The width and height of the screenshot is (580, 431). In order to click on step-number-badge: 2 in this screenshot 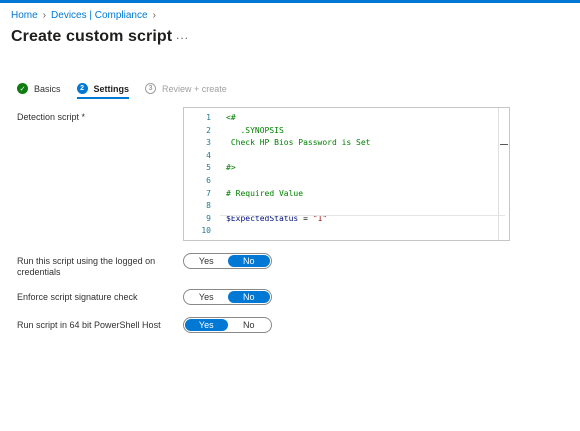, I will do `click(82, 88)`.